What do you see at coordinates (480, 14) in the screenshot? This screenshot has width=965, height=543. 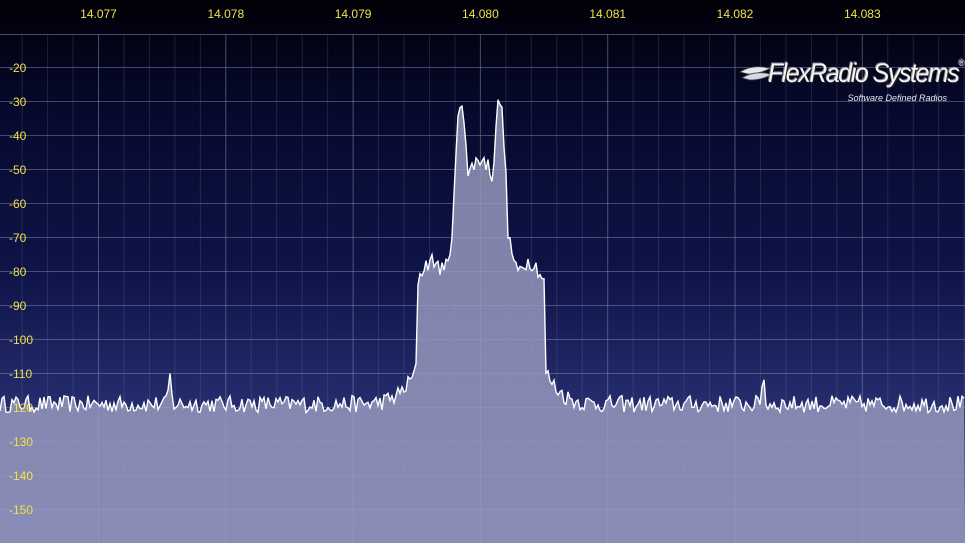 I see `freq-label-14-080: 14.080` at bounding box center [480, 14].